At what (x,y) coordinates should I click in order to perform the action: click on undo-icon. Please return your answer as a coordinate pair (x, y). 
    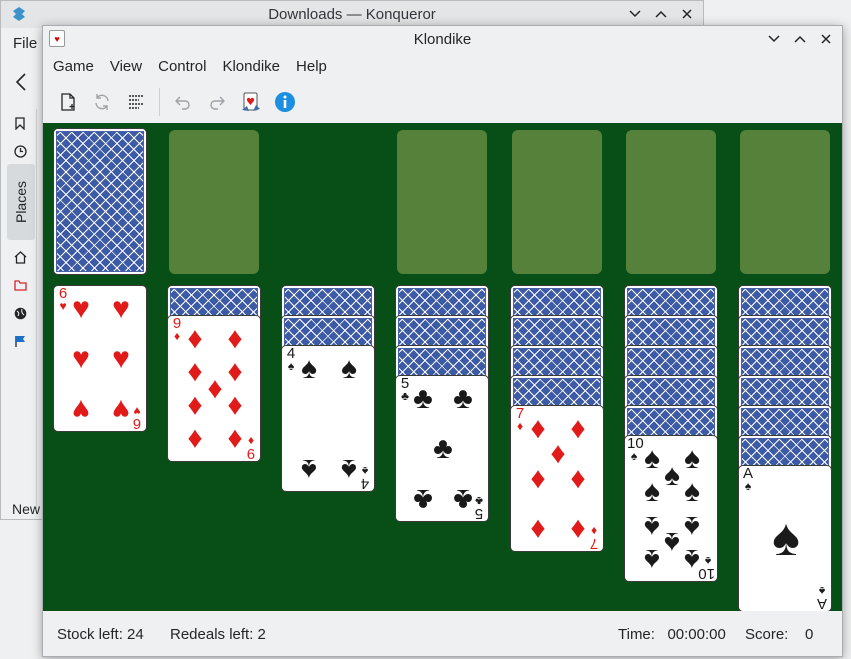
    Looking at the image, I should click on (182, 103).